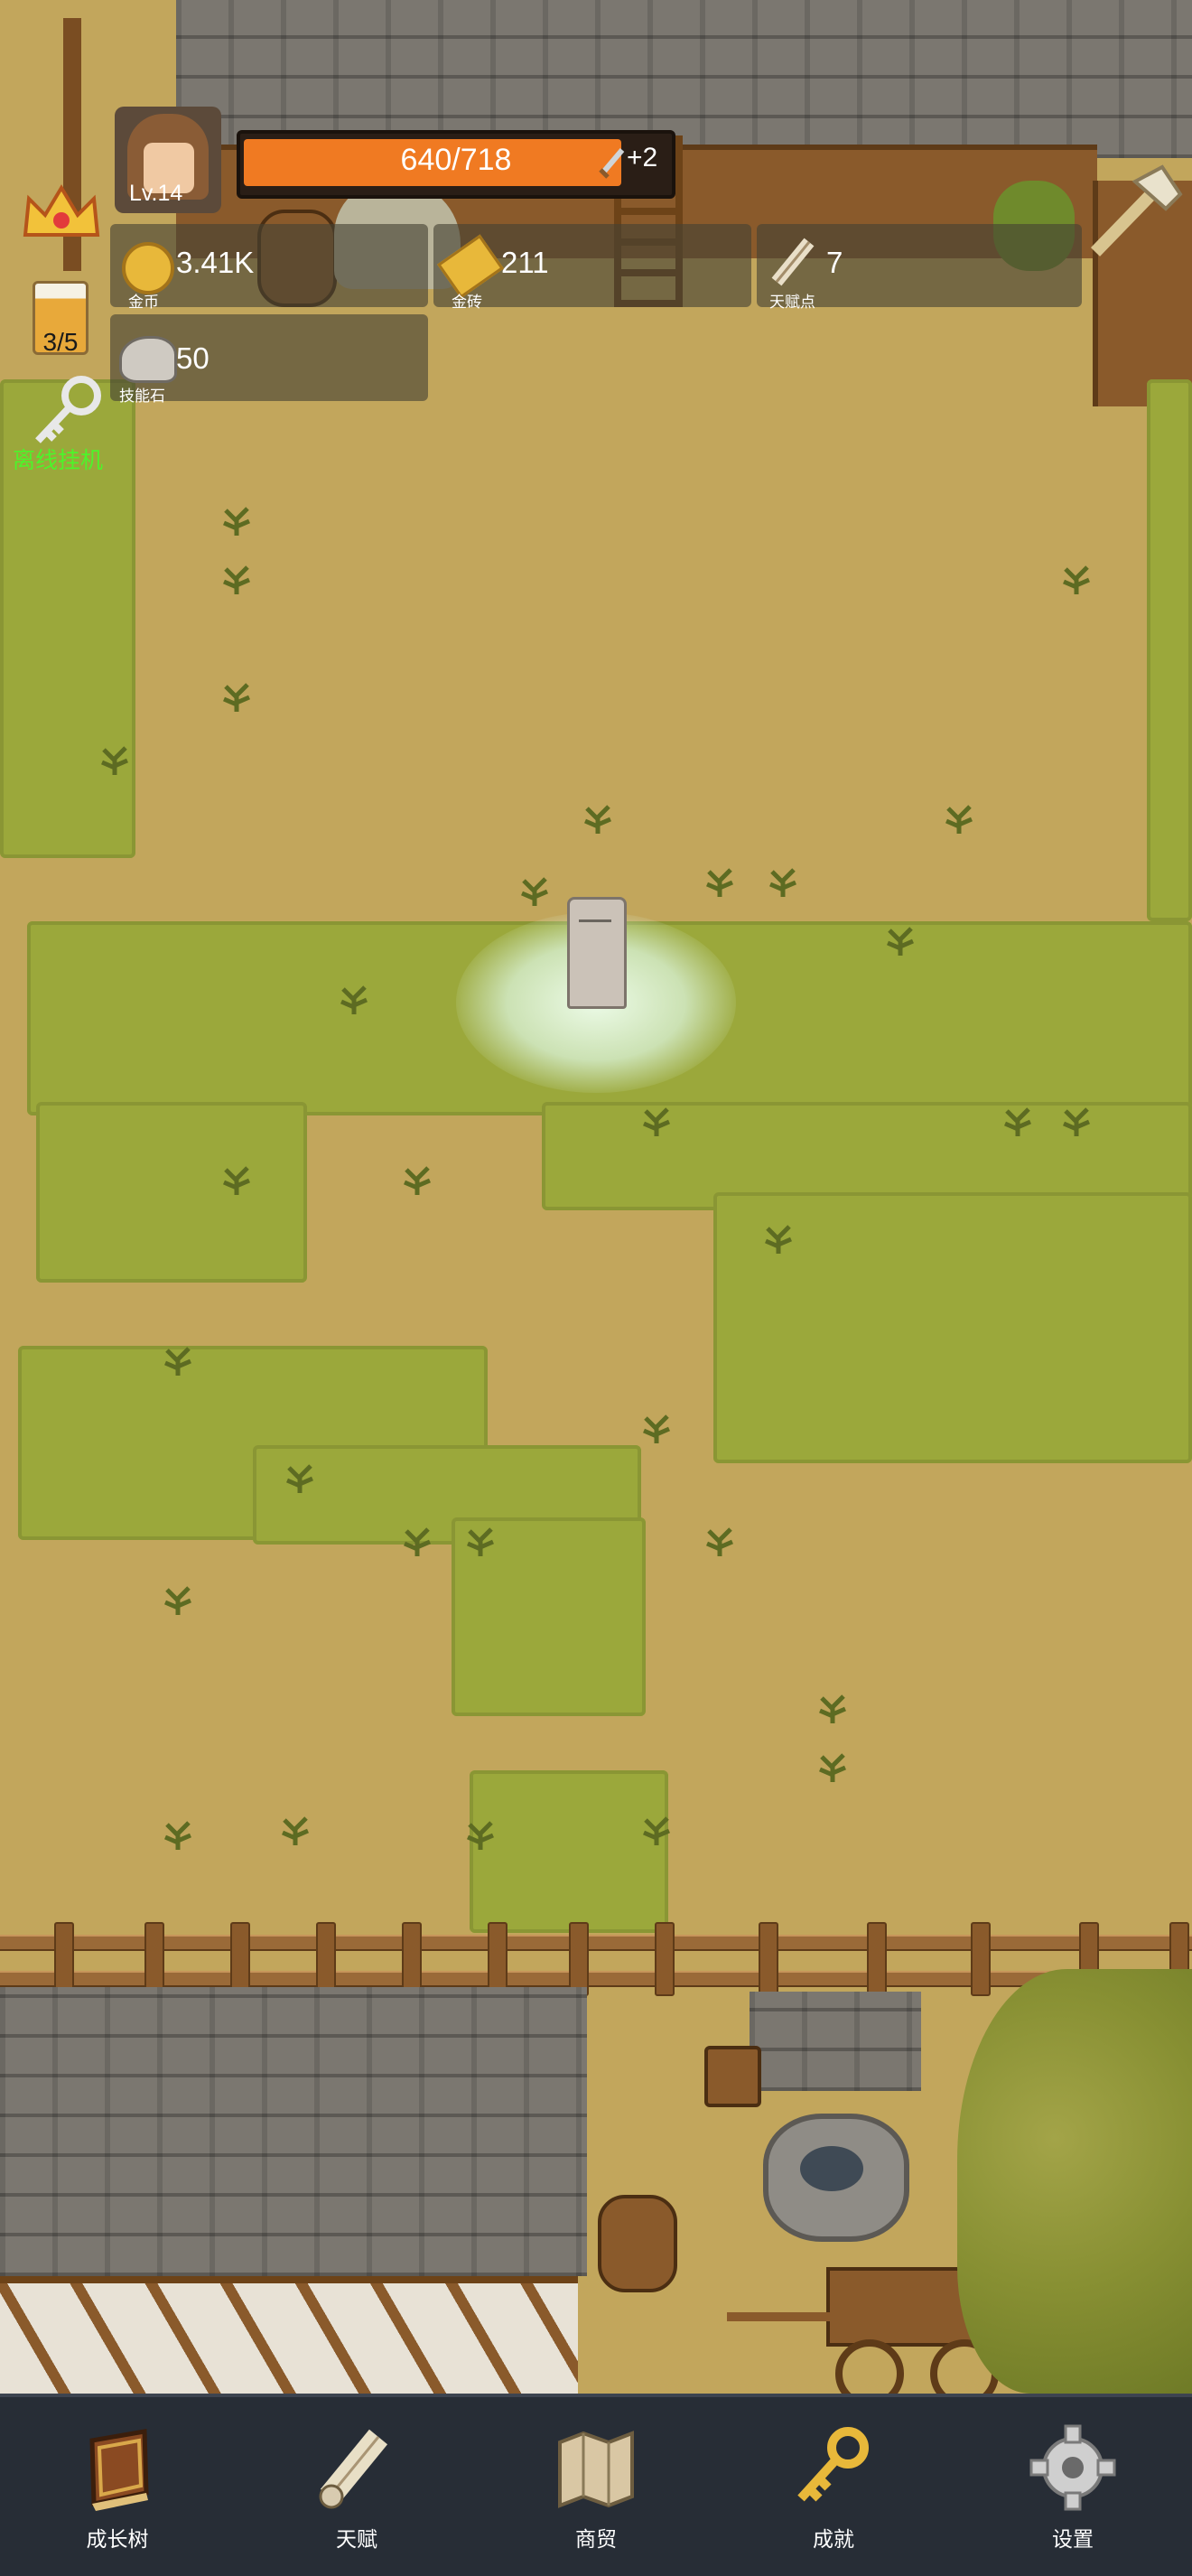 This screenshot has height=2576, width=1192. I want to click on nav-trade-label: 商贸, so click(596, 2540).